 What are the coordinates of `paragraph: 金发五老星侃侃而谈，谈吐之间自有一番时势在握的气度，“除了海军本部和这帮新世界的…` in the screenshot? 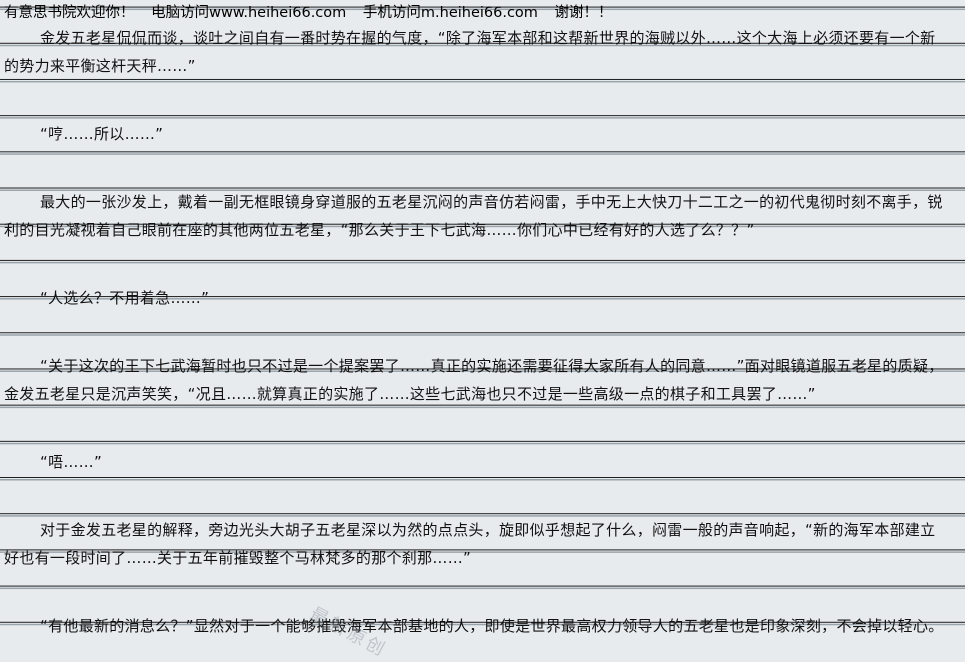 It's located at (470, 52).